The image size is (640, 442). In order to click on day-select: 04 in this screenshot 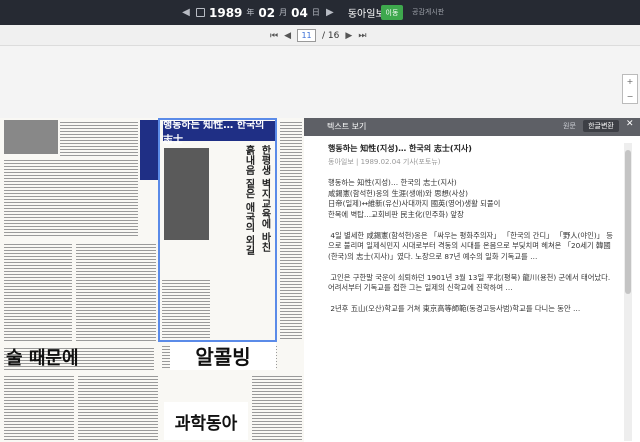, I will do `click(299, 13)`.